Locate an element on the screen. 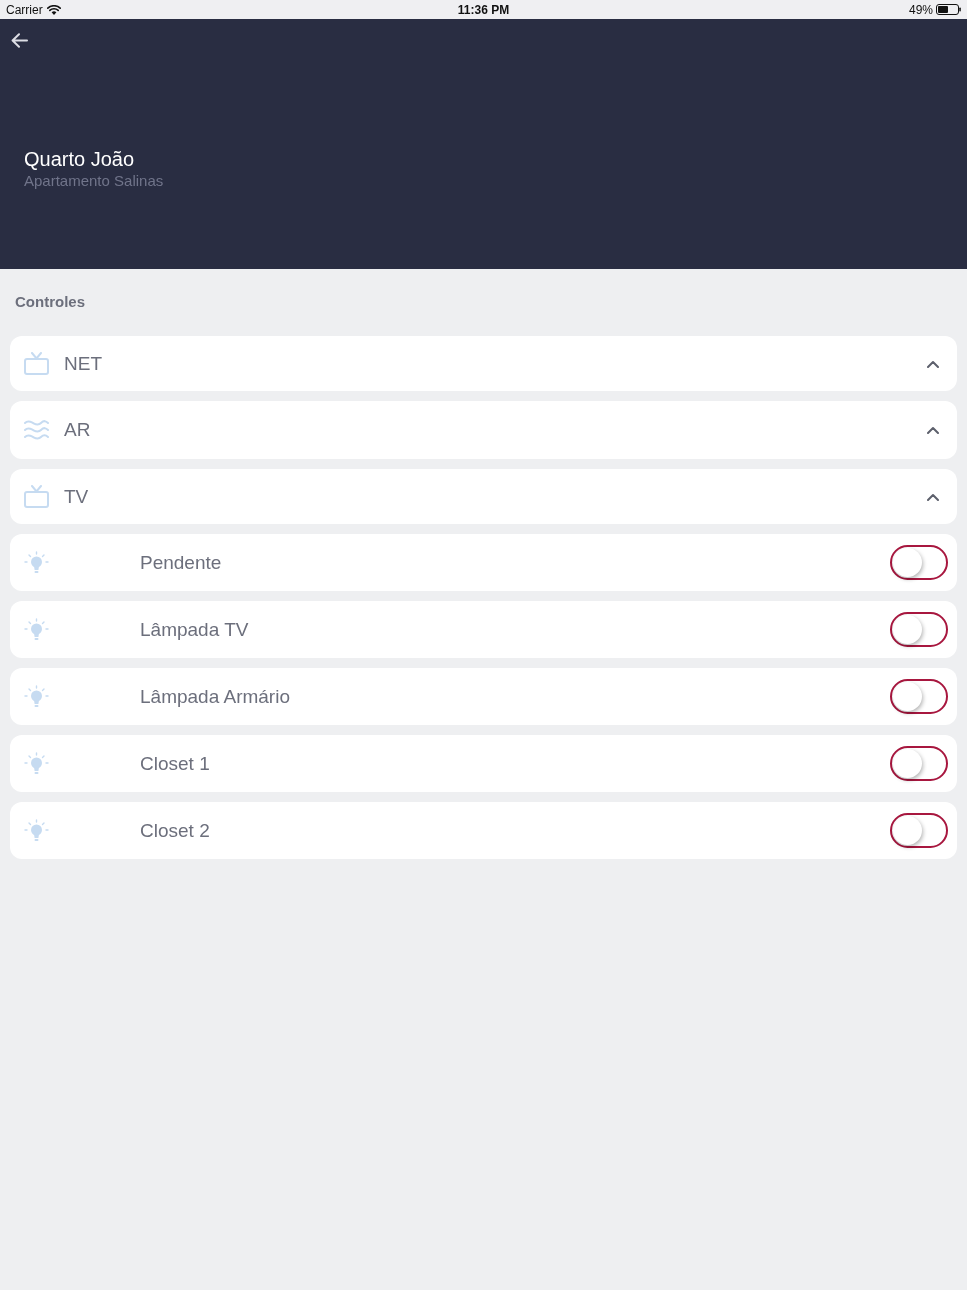 The height and width of the screenshot is (1290, 967). carrier-text: Carrier is located at coordinates (24, 9).